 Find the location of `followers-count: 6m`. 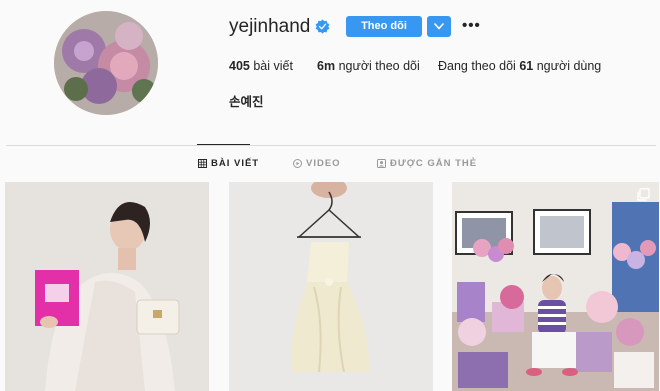

followers-count: 6m is located at coordinates (326, 66).